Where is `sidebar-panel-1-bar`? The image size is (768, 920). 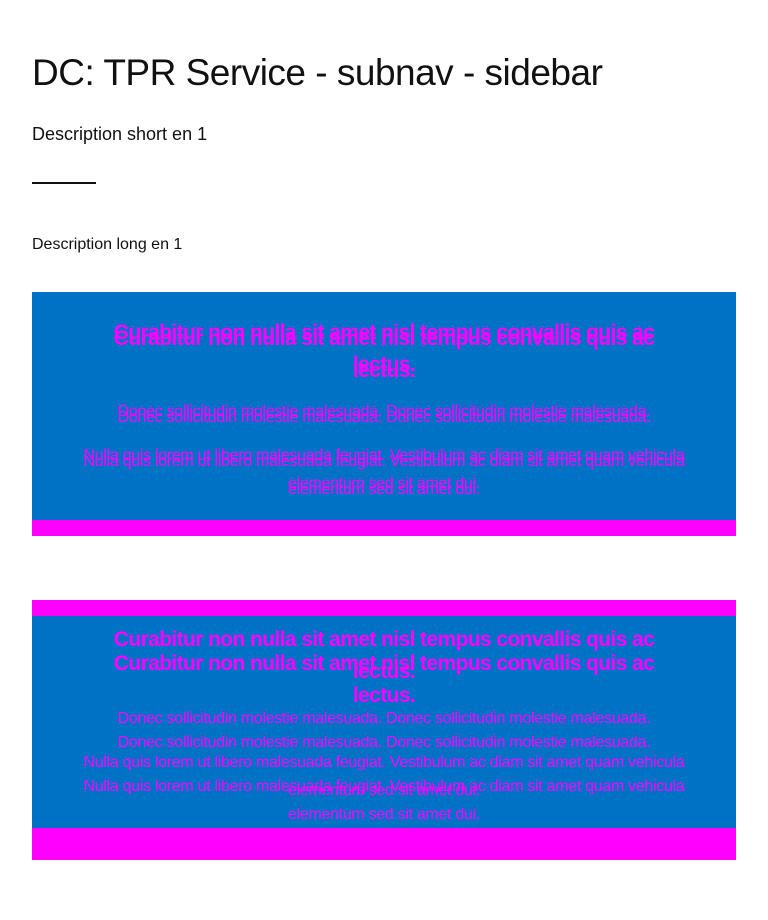
sidebar-panel-1-bar is located at coordinates (384, 528).